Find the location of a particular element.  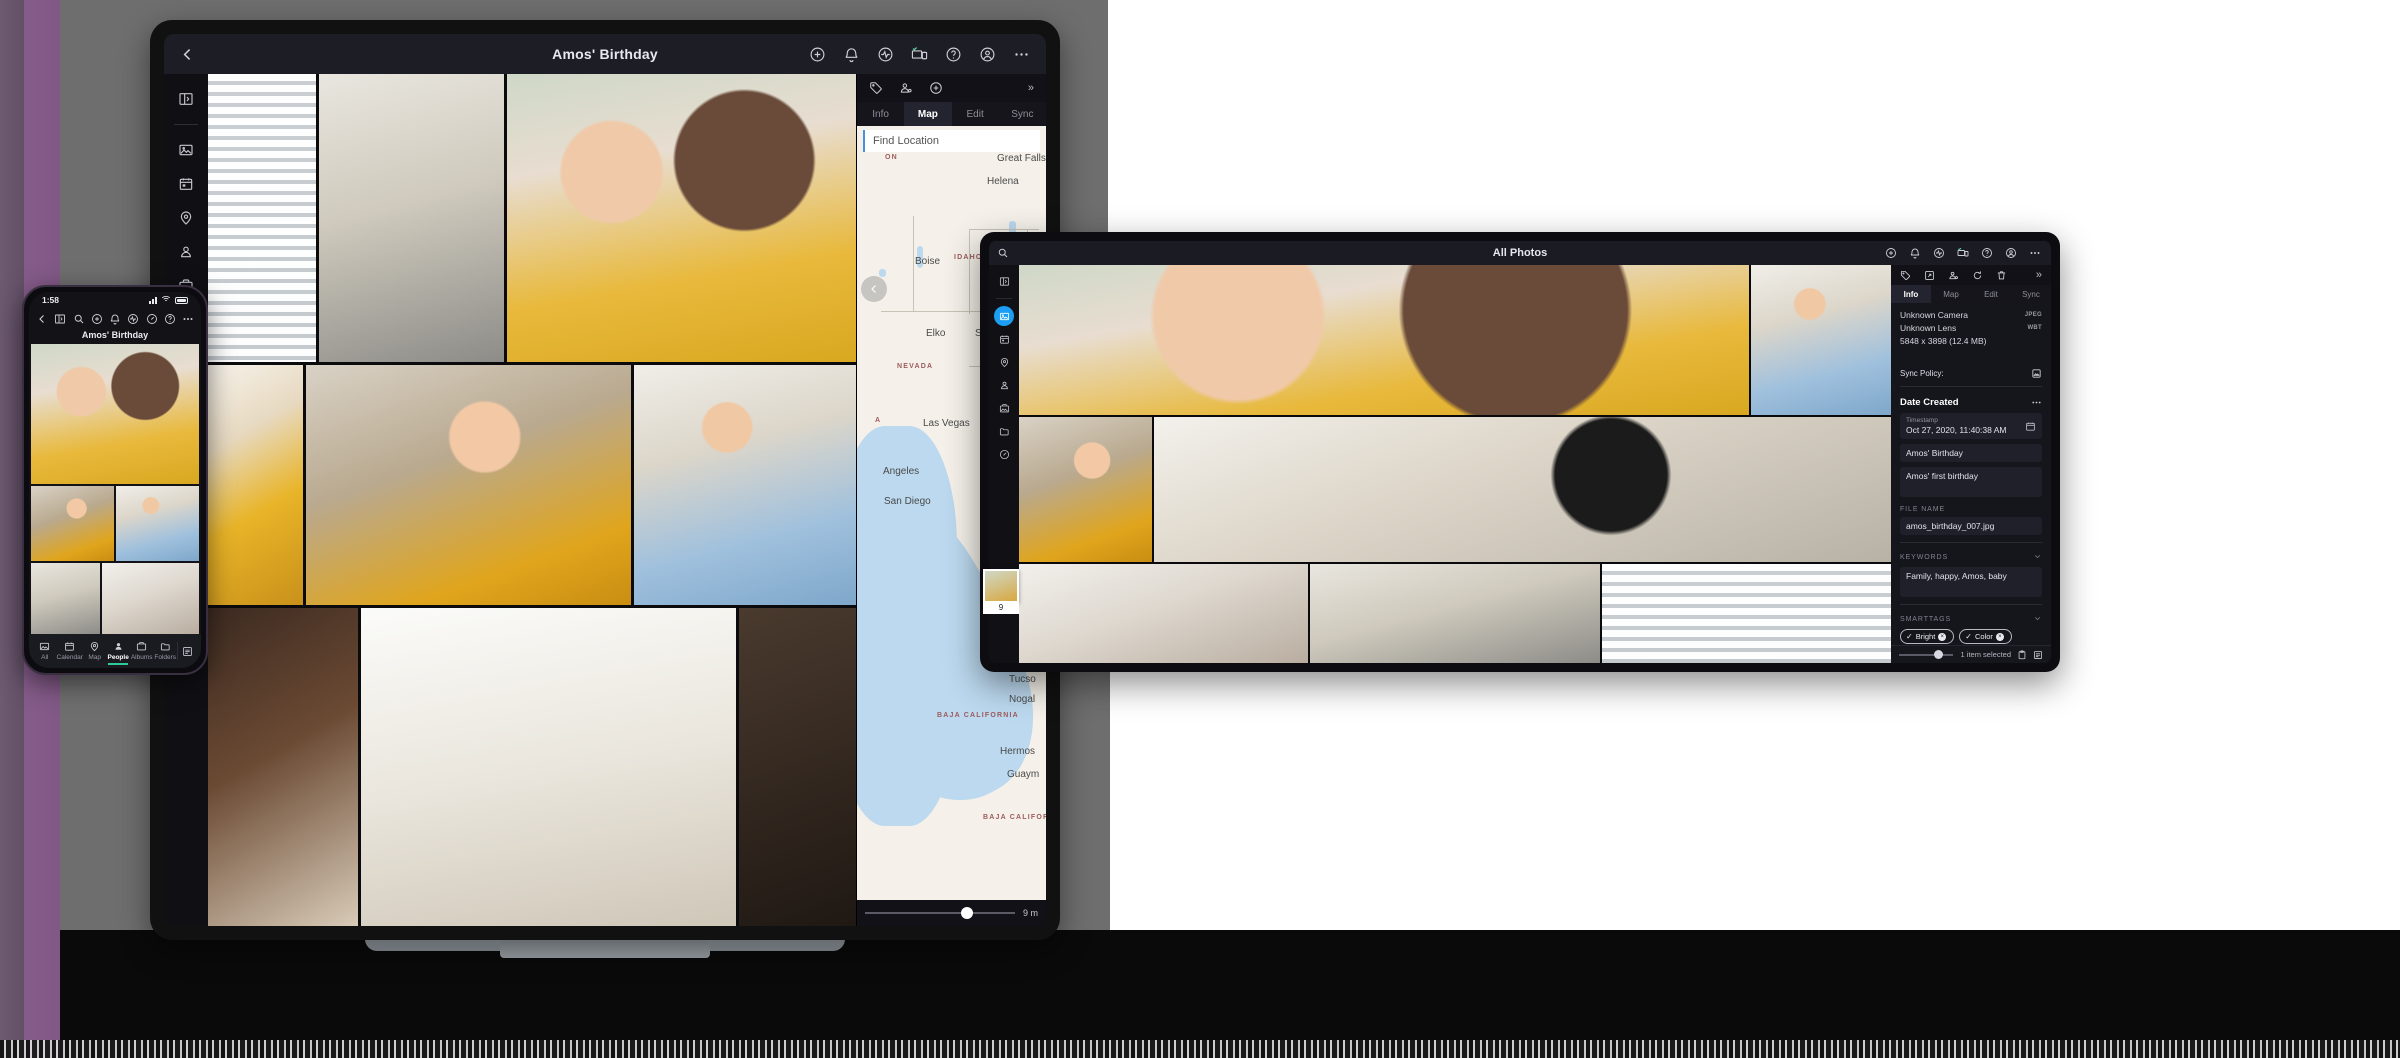

mobile-tab-people: People is located at coordinates (118, 653).